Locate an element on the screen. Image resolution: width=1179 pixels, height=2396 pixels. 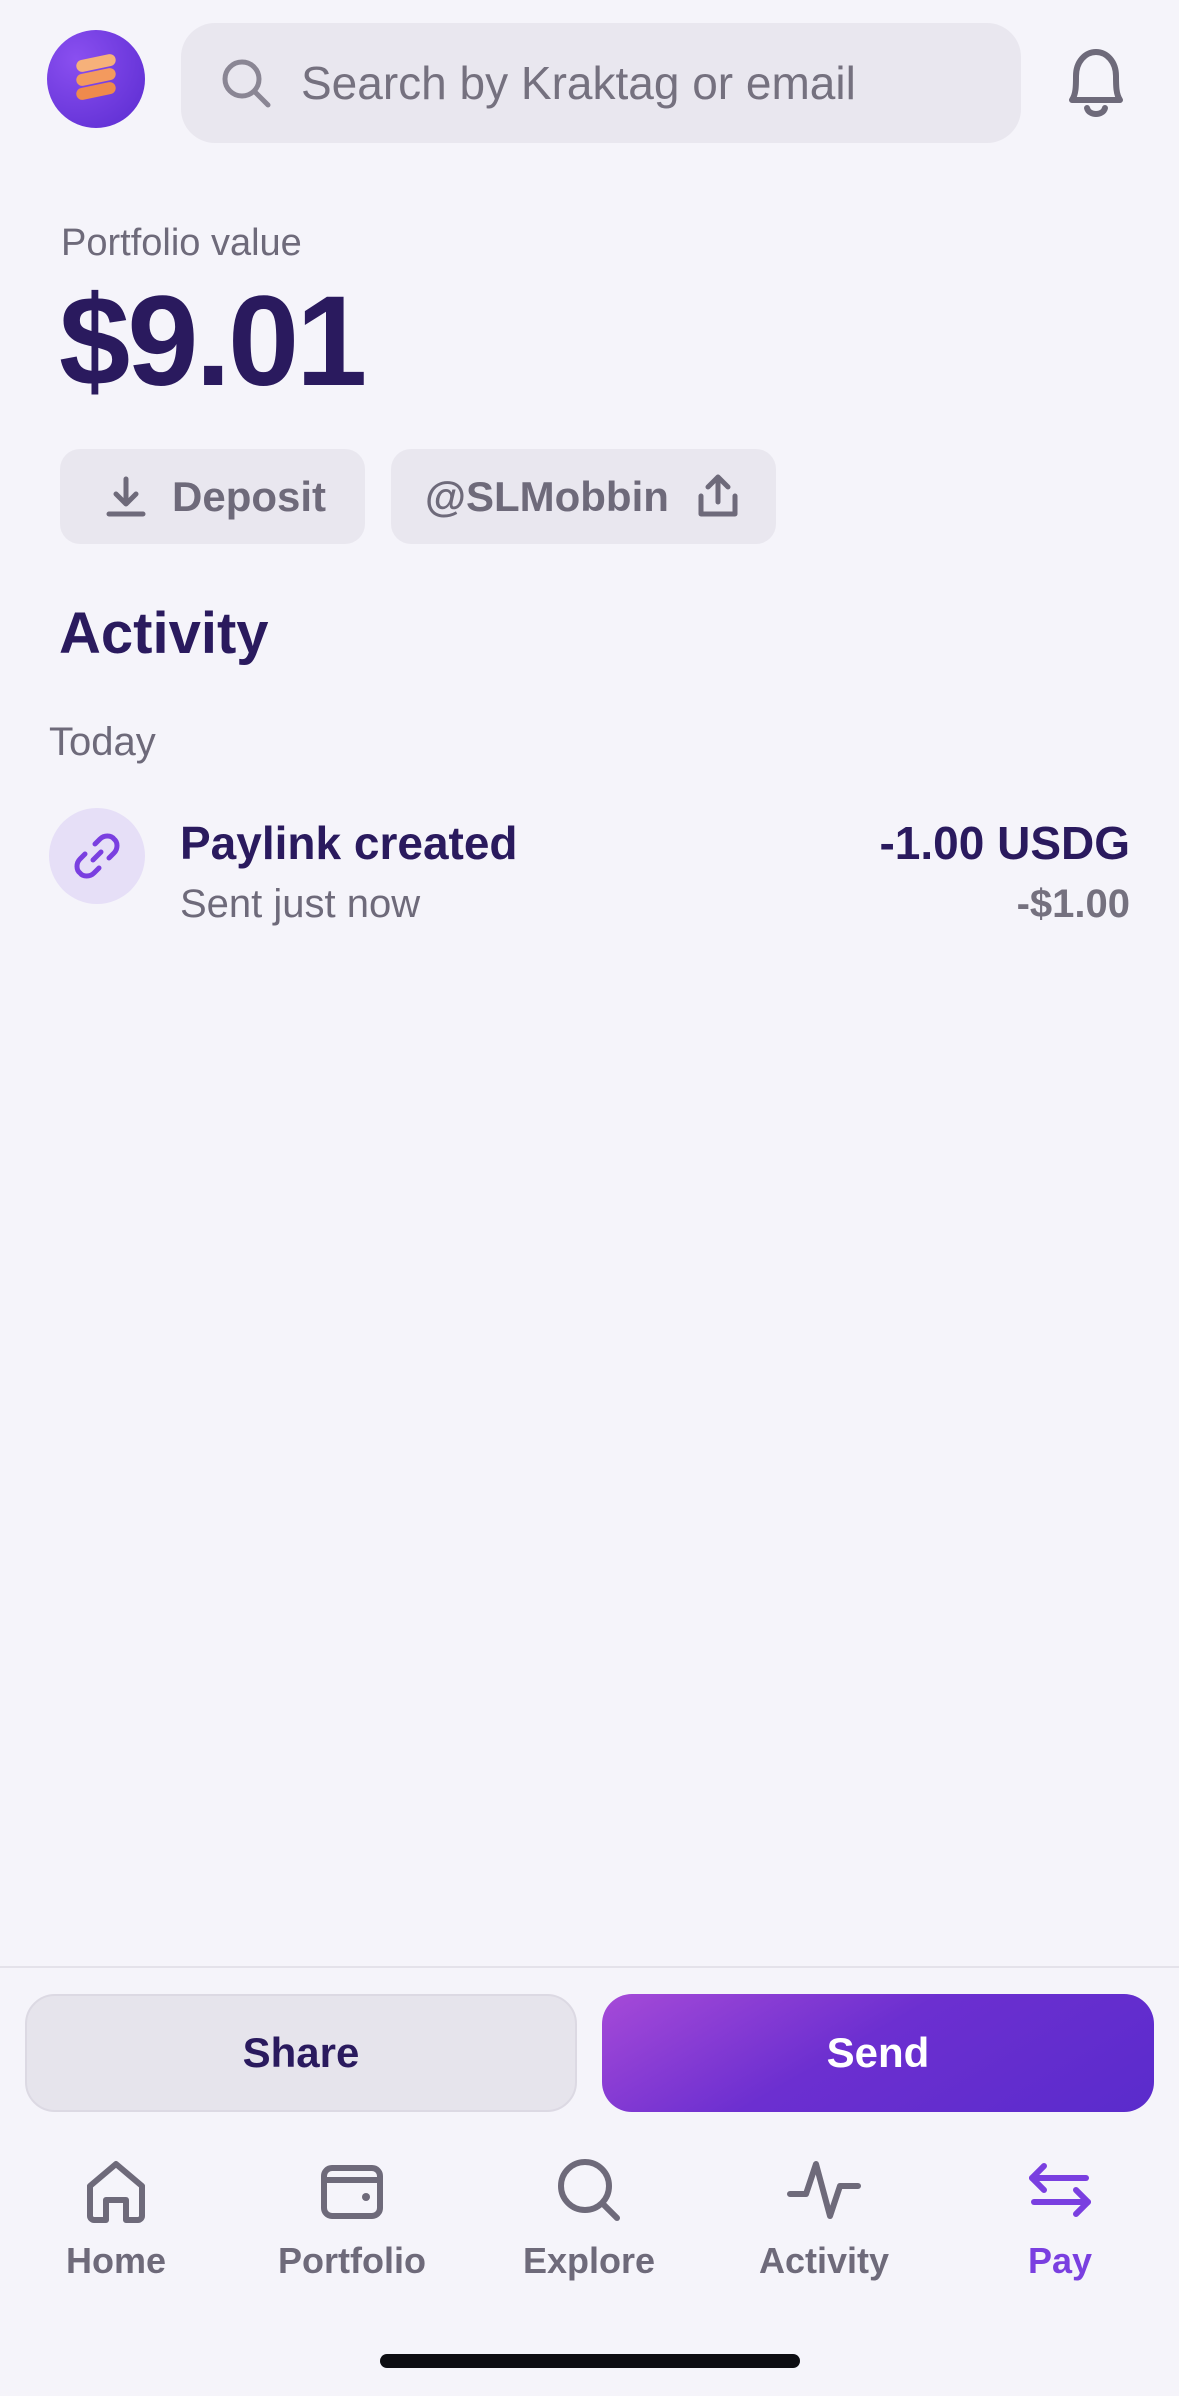
tab-portfolio: Portfolio is located at coordinates (352, 2225).